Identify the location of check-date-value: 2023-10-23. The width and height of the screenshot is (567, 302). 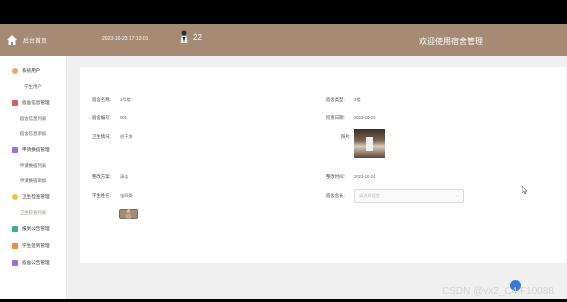
(365, 117).